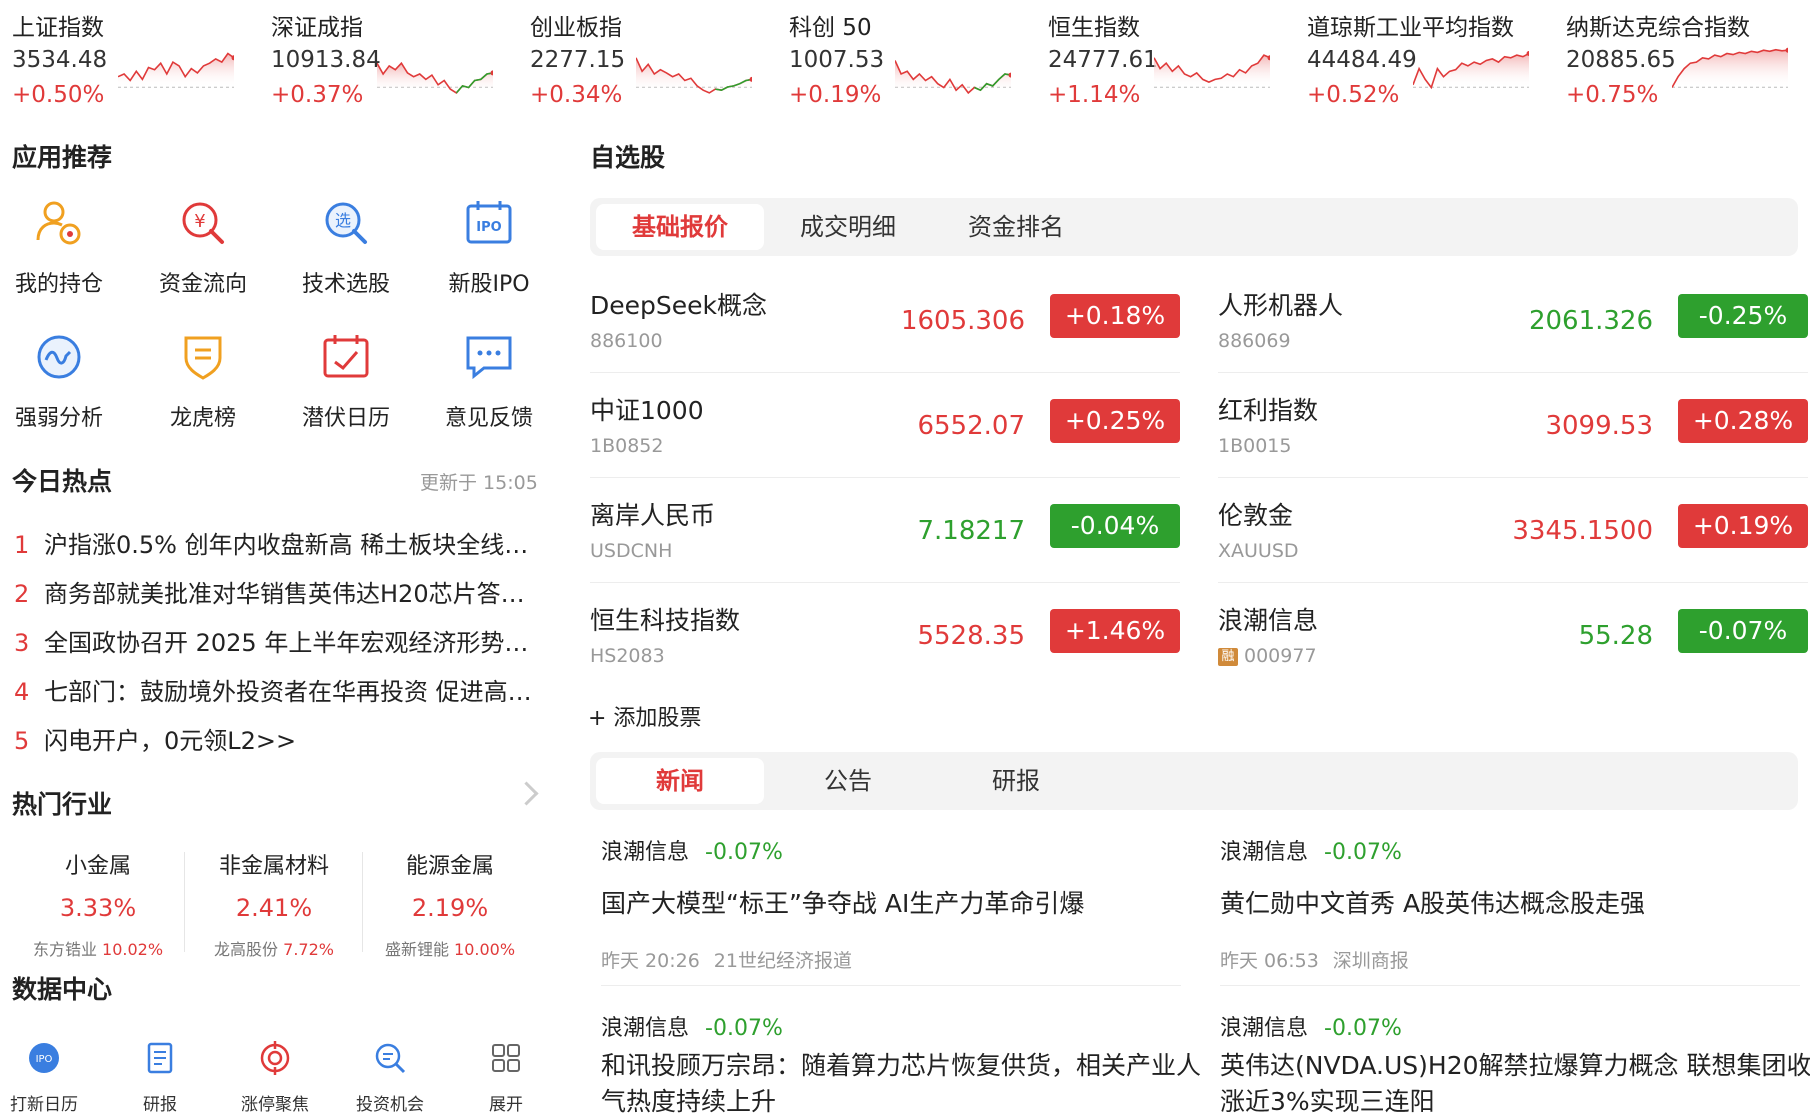 This screenshot has height=1120, width=1810. What do you see at coordinates (678, 305) in the screenshot?
I see `stock-name: DeepSeek概念` at bounding box center [678, 305].